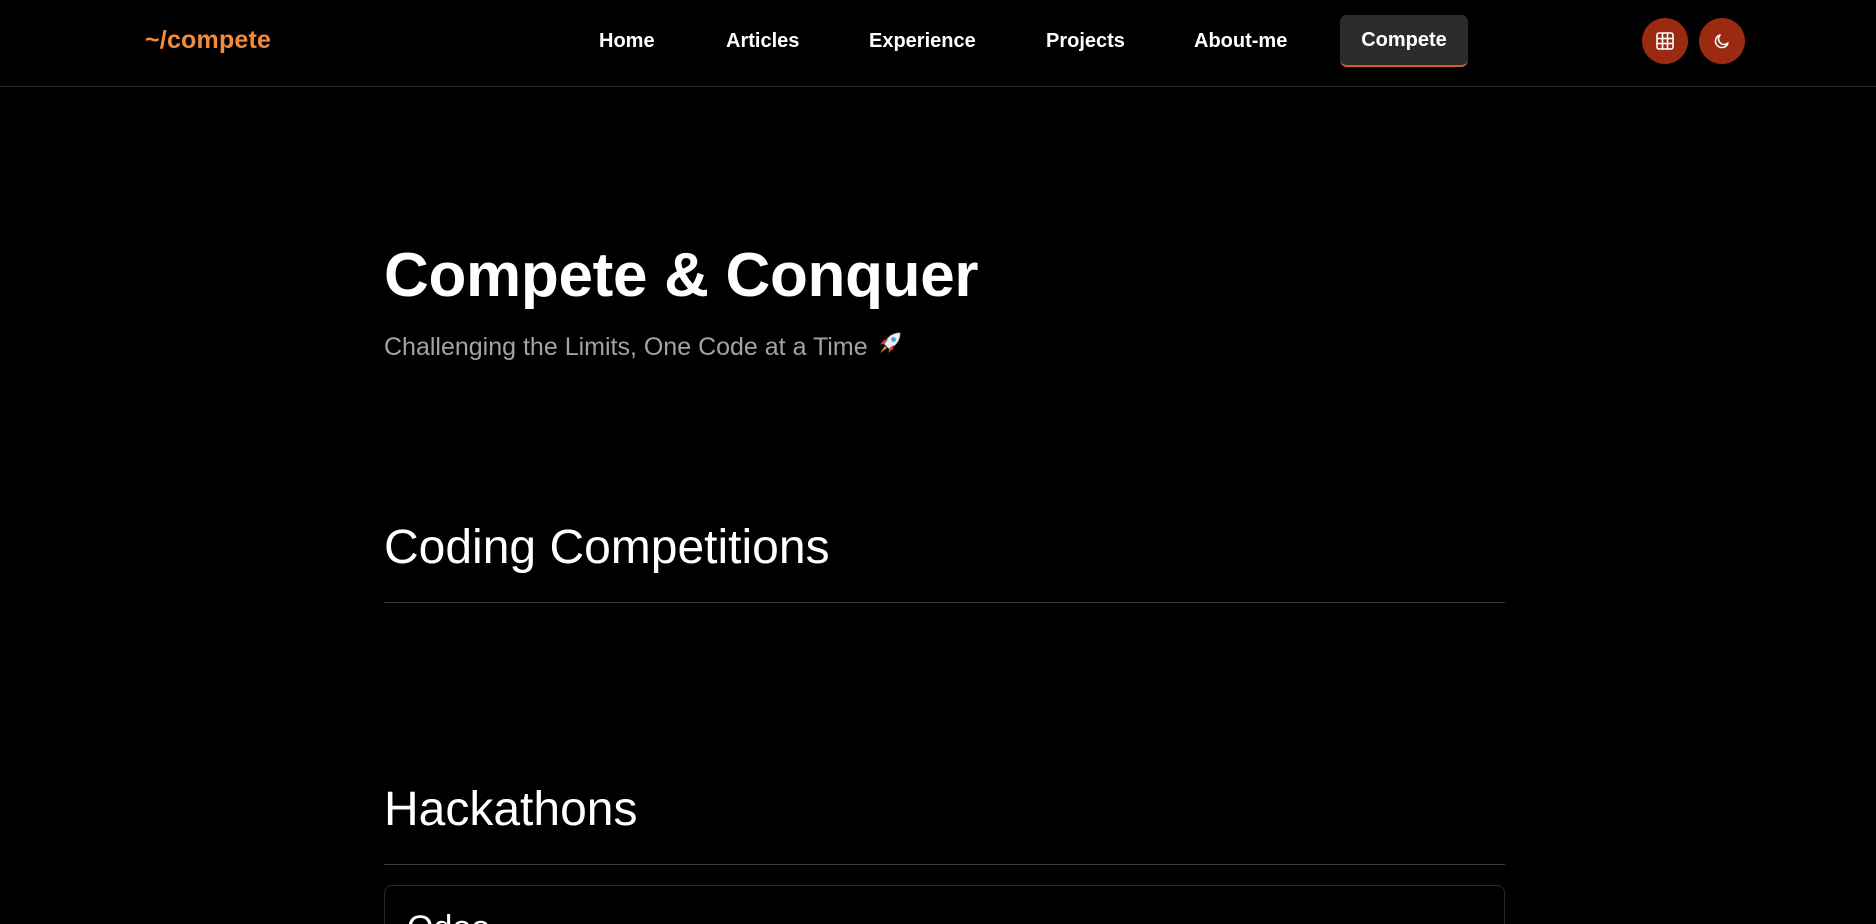 This screenshot has height=924, width=1876. Describe the element at coordinates (1404, 41) in the screenshot. I see `nav-compete: Compete` at that location.